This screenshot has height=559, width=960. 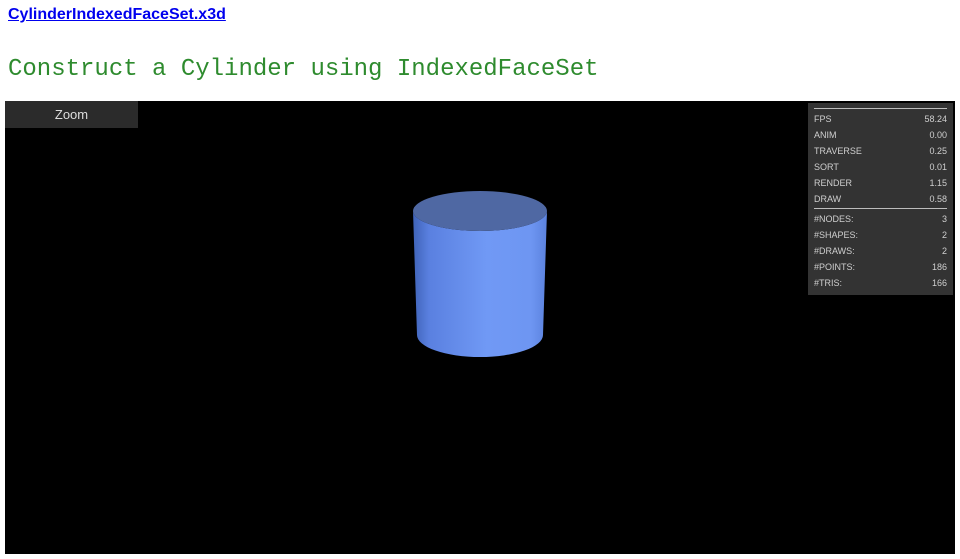 What do you see at coordinates (826, 167) in the screenshot?
I see `stats-label: SORT` at bounding box center [826, 167].